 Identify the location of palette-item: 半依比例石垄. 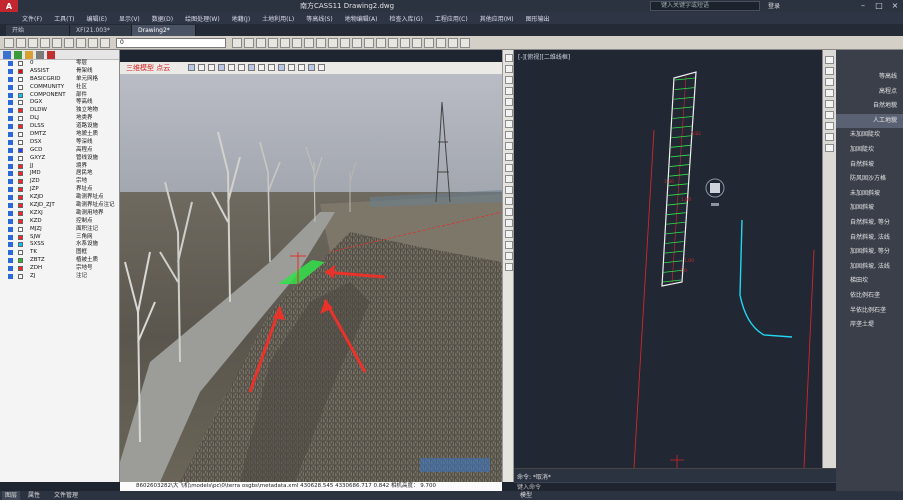
(869, 311).